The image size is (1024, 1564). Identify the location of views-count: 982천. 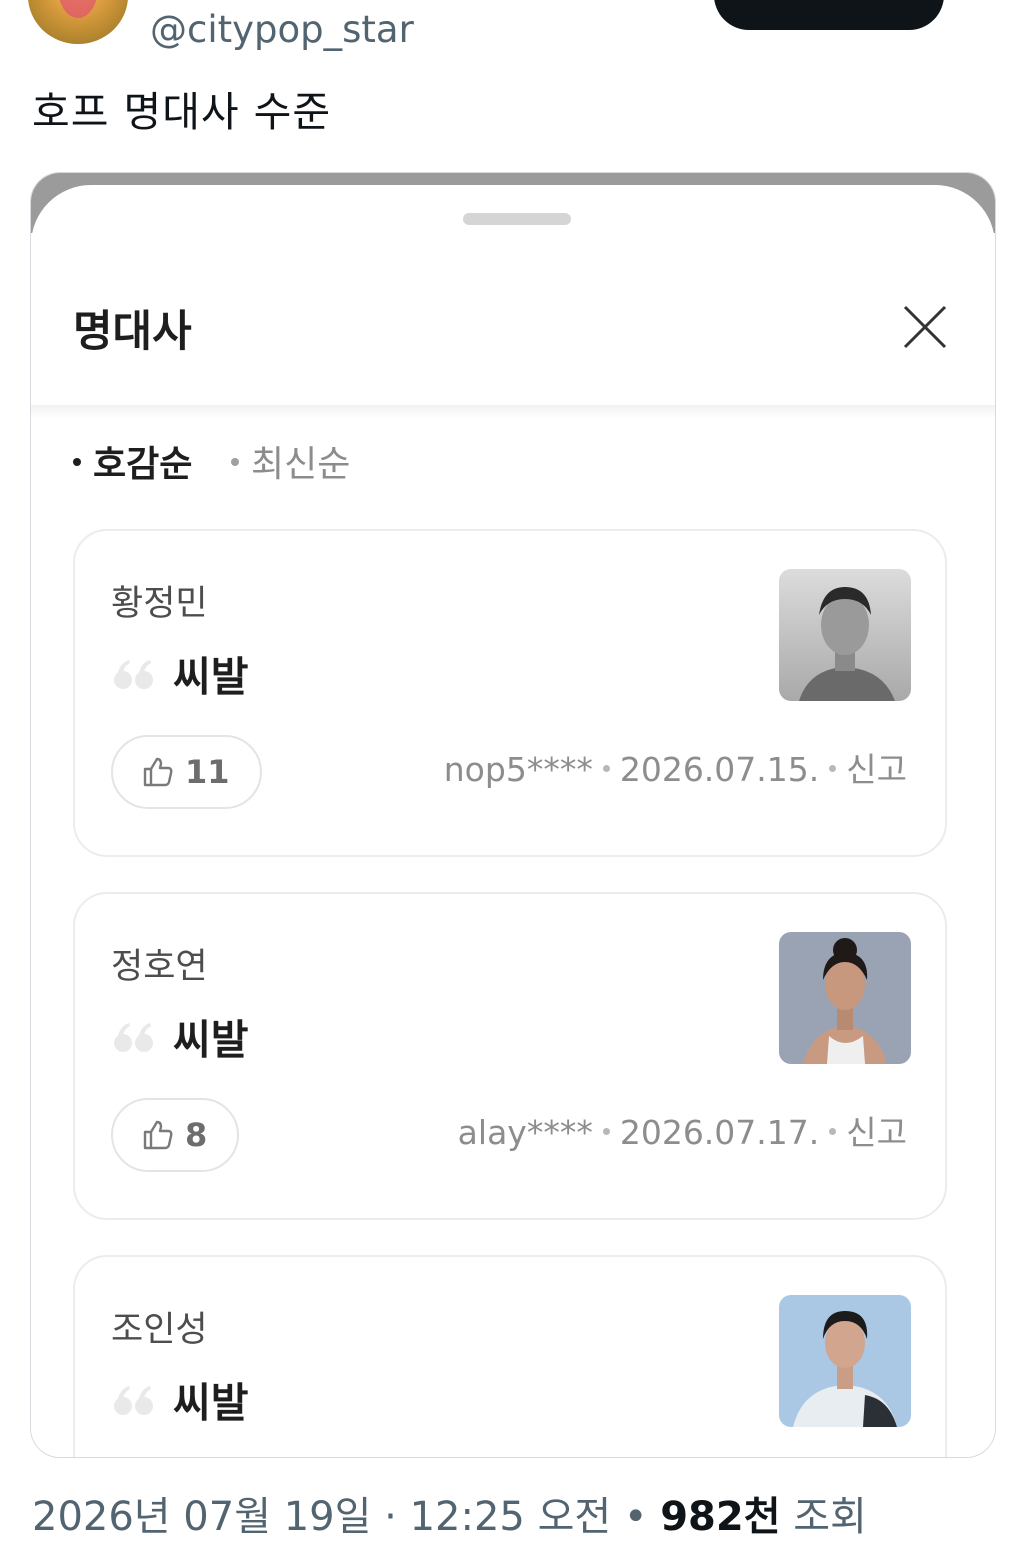
(720, 1517).